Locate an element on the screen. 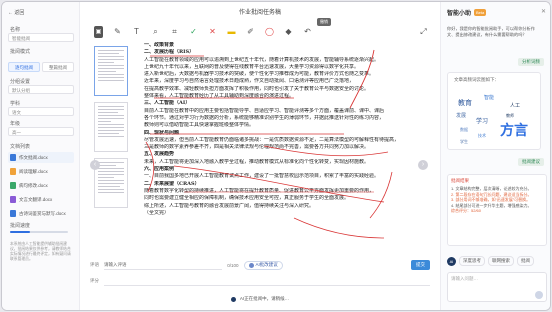 This screenshot has width=552, height=312. pen-icon: ✎ is located at coordinates (117, 32).